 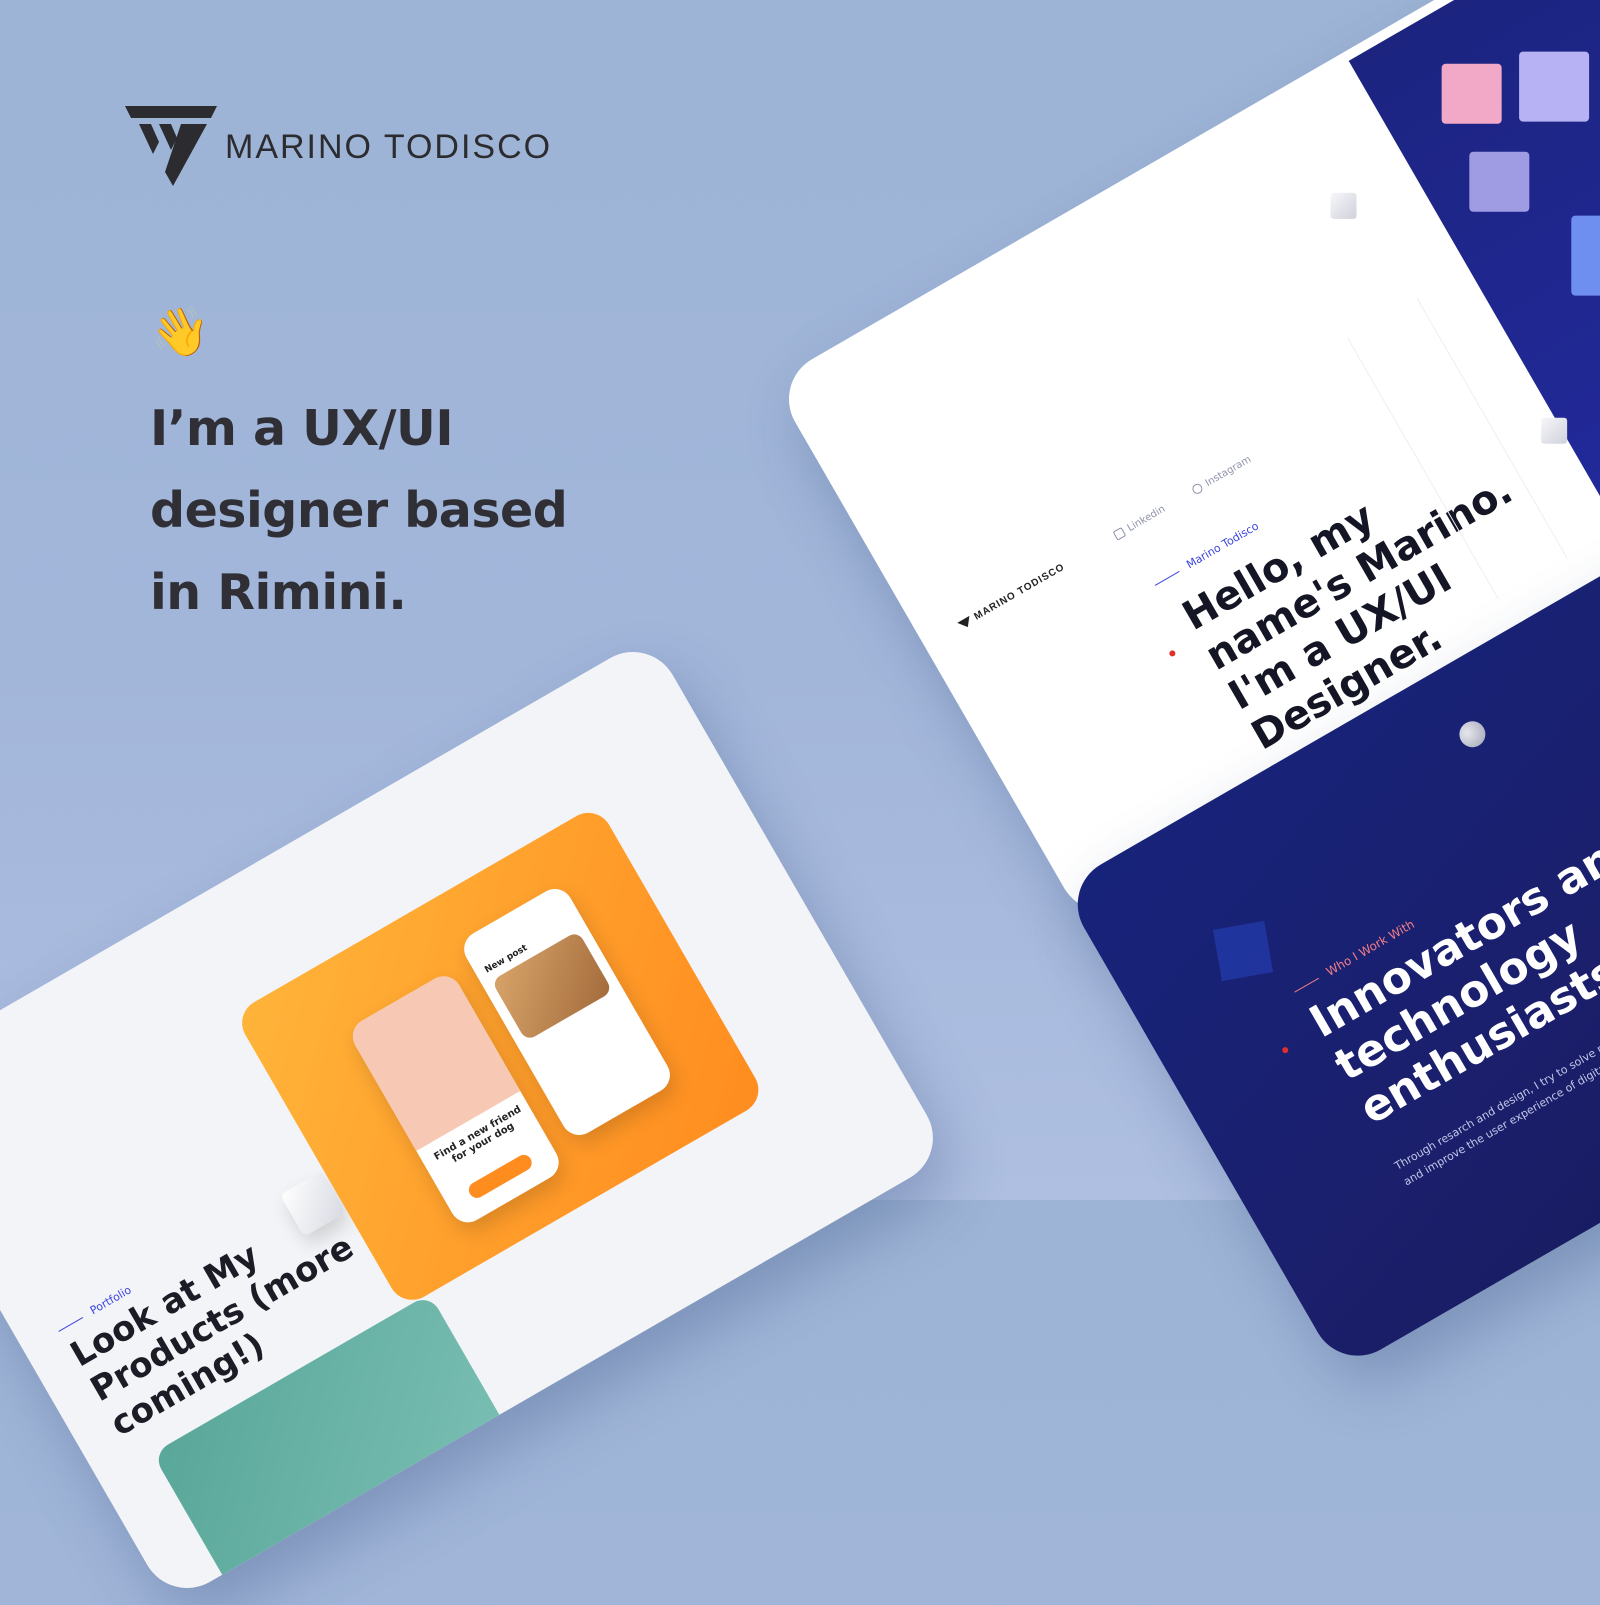 I want to click on headline-line-1: I’m a UX/UI, so click(x=302, y=428).